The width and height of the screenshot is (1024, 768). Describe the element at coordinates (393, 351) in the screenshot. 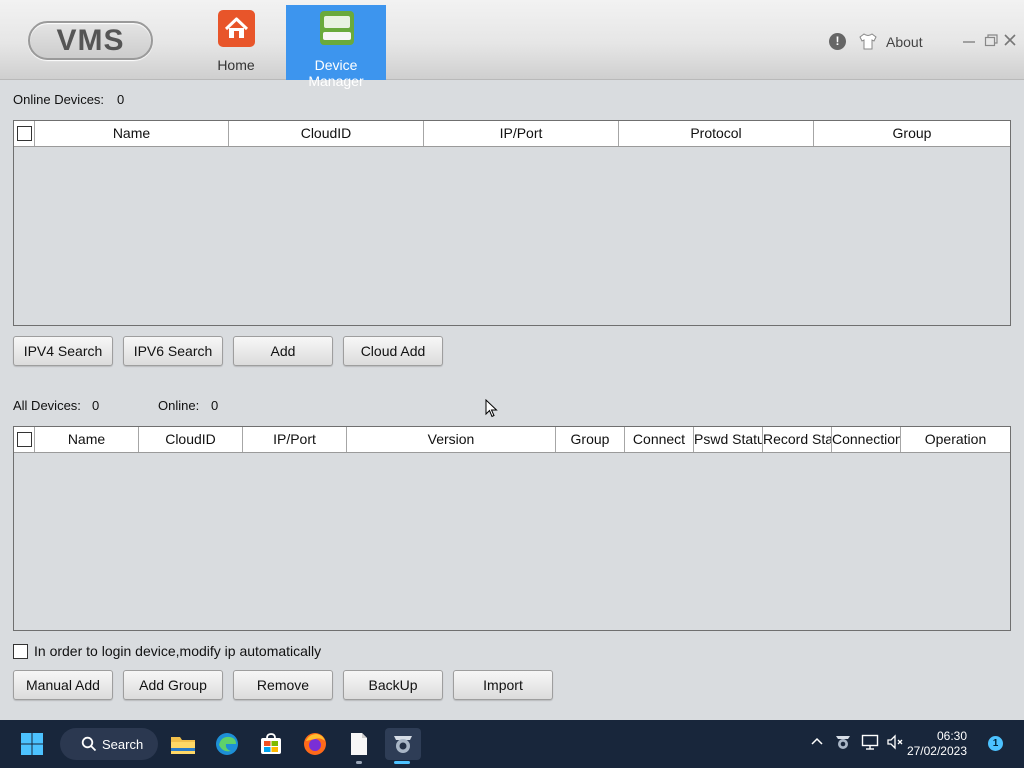

I see `cloud-add-button: Cloud Add` at that location.